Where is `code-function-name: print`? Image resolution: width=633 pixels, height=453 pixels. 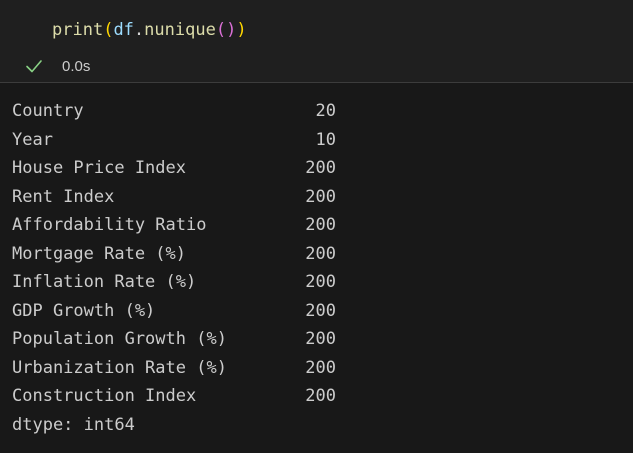
code-function-name: print is located at coordinates (78, 30).